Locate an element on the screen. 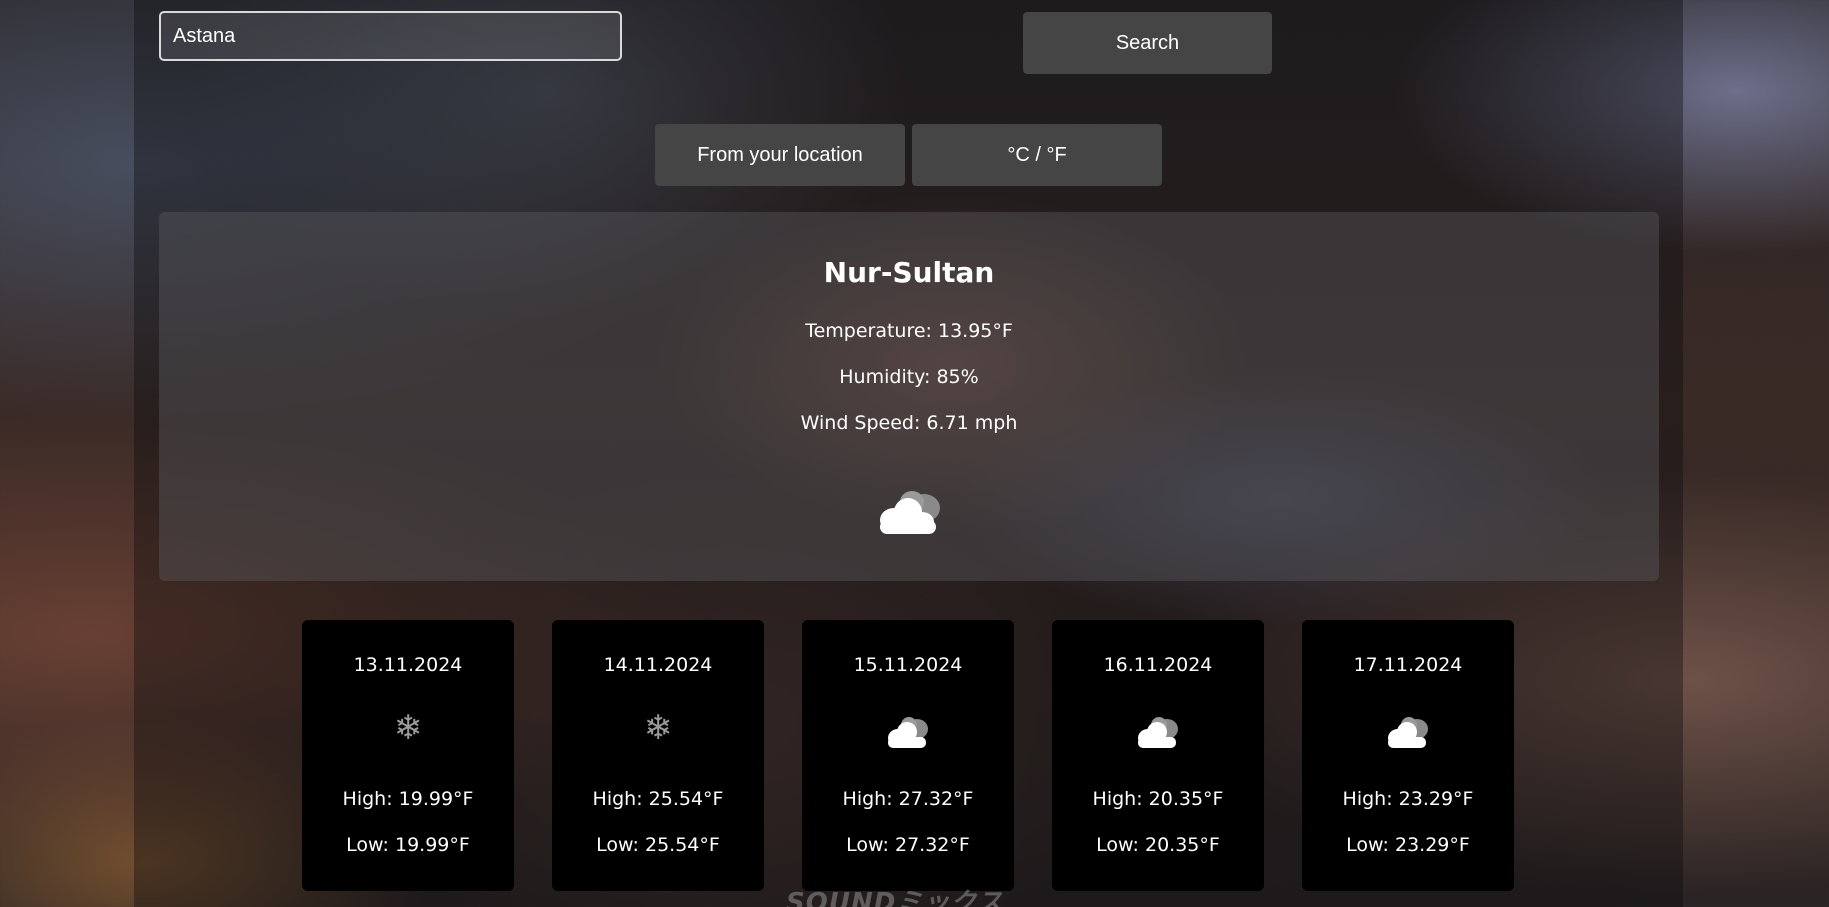  temperature-text: Temperature: 13.95°F is located at coordinates (909, 331).